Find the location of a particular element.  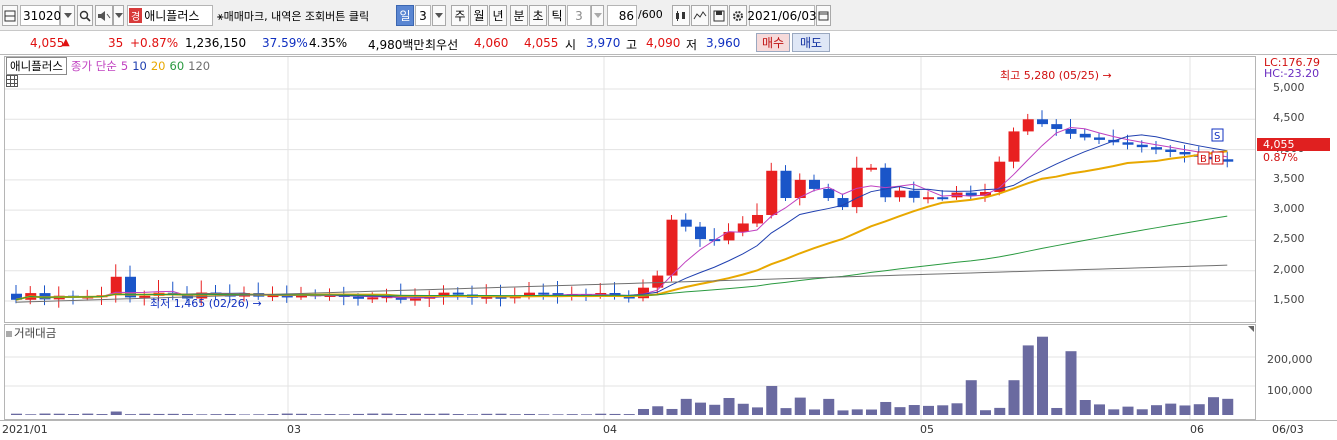

tab-yearly: 년 is located at coordinates (498, 15).